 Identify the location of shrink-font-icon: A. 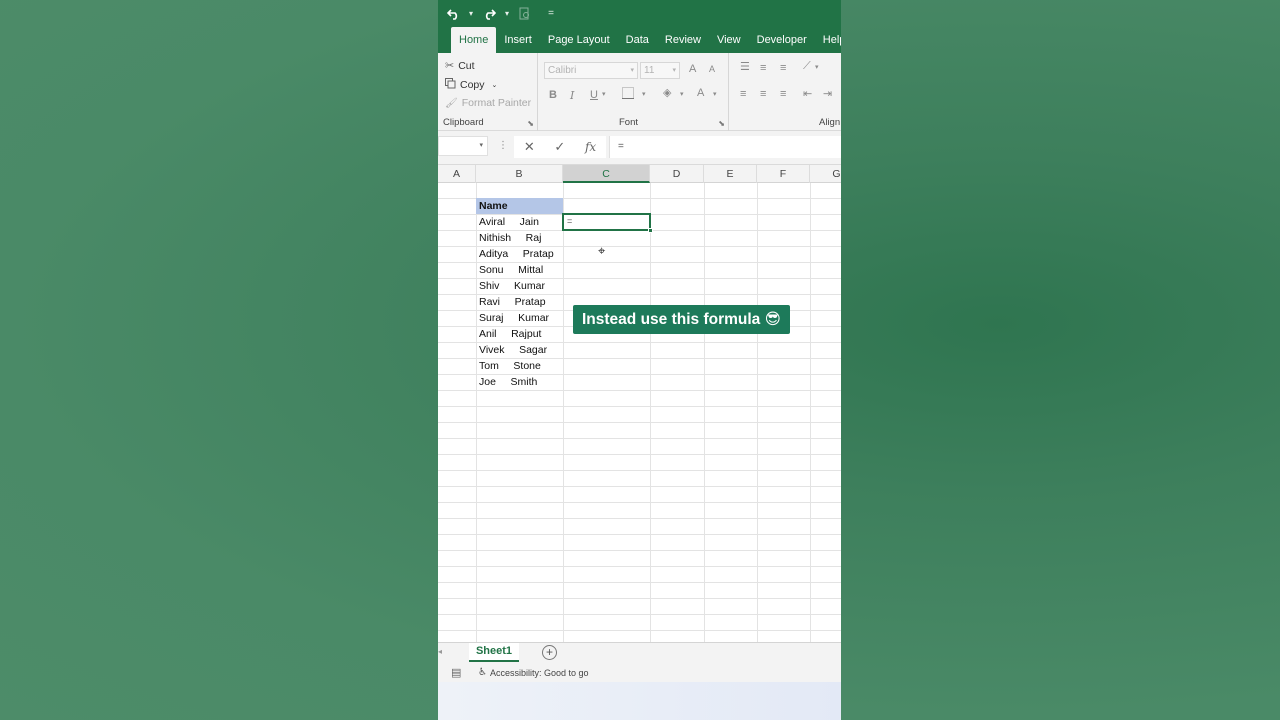
(712, 69).